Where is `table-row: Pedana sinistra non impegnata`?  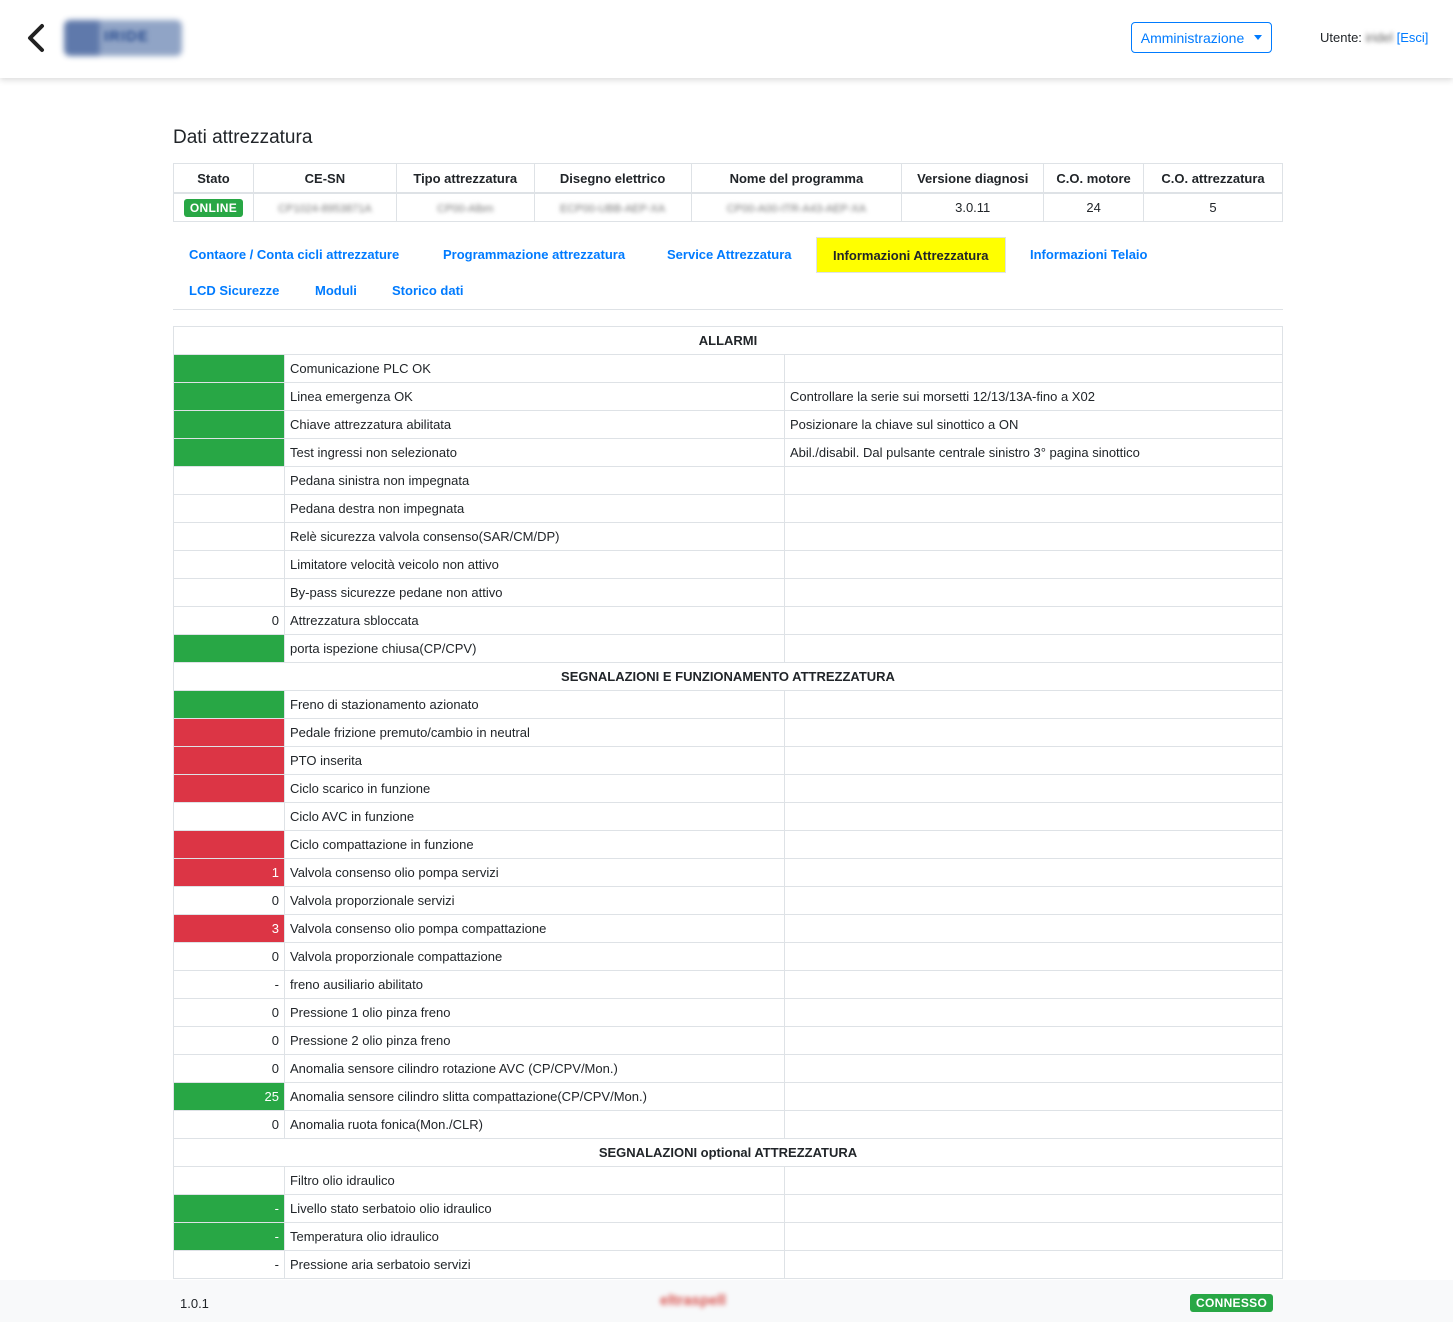 table-row: Pedana sinistra non impegnata is located at coordinates (728, 480).